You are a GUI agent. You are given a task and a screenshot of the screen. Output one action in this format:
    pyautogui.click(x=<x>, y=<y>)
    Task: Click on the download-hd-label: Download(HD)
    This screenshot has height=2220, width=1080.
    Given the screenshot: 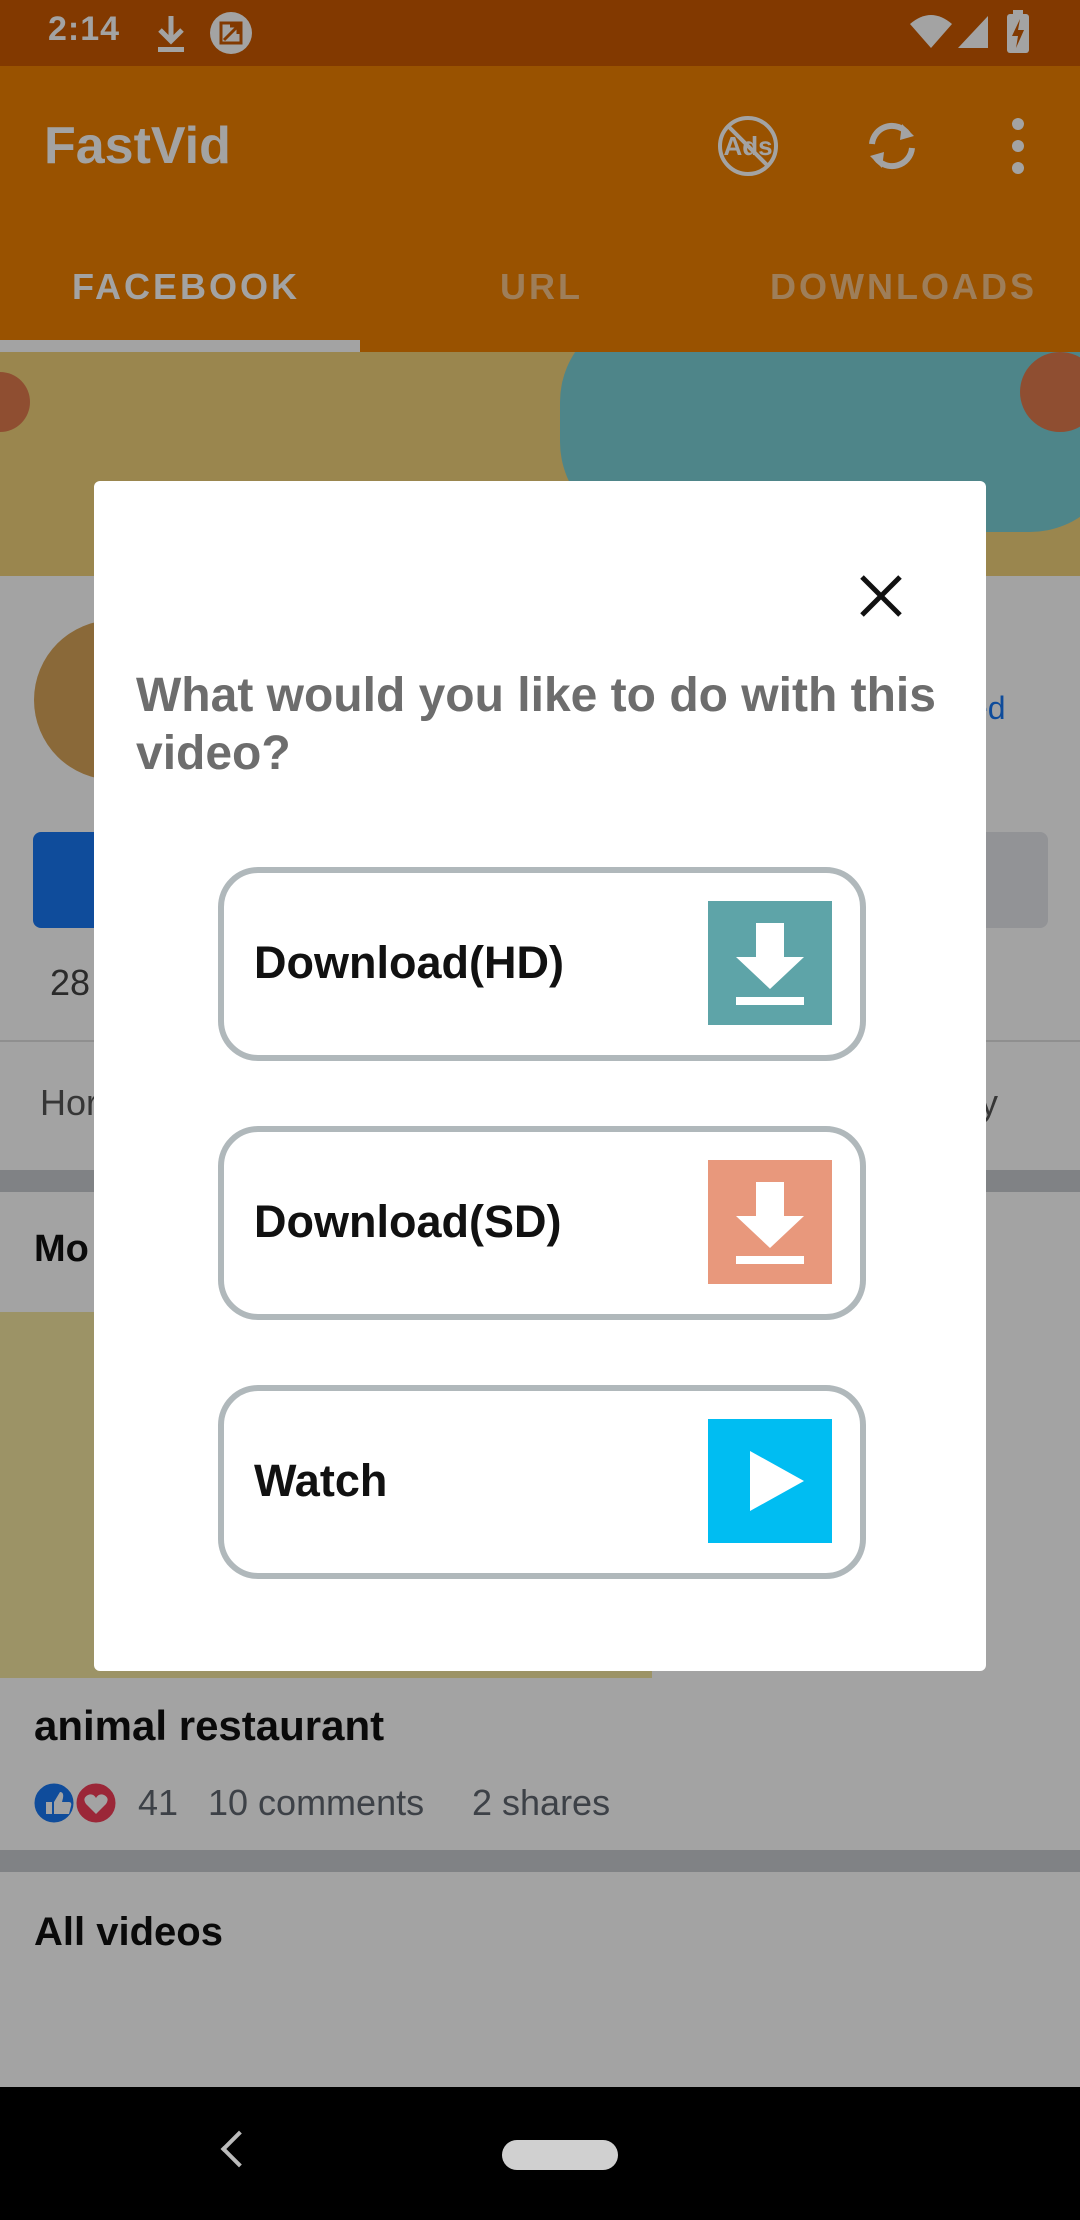 What is the action you would take?
    pyautogui.click(x=409, y=962)
    